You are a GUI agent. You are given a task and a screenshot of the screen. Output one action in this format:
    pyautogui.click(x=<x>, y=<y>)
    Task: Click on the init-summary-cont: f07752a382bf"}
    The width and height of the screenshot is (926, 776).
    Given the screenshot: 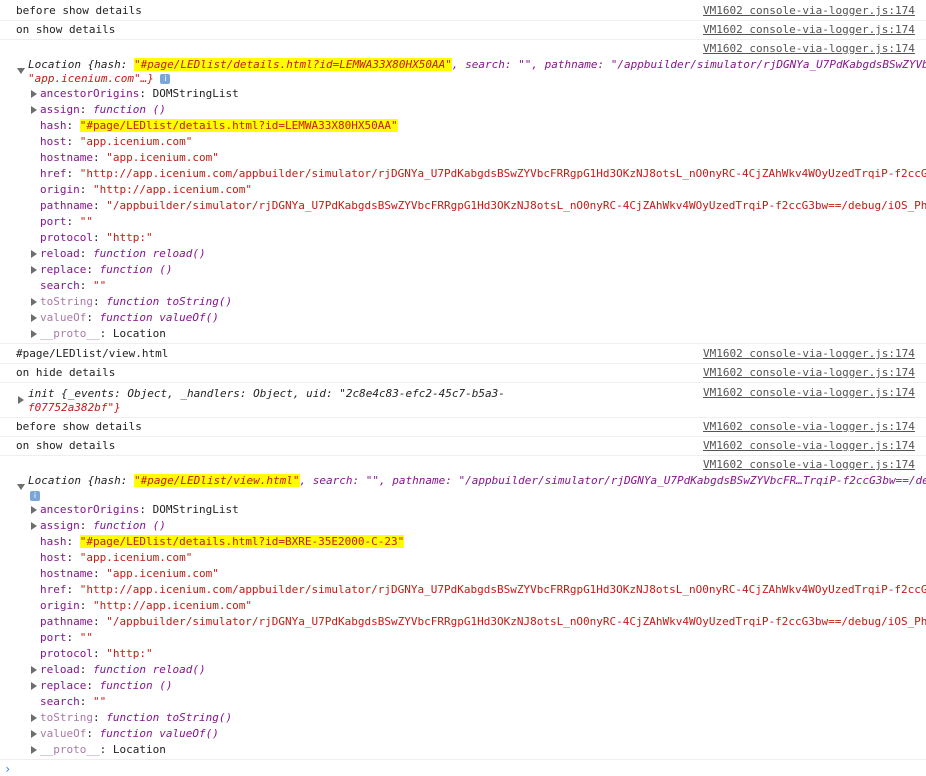 What is the action you would take?
    pyautogui.click(x=74, y=407)
    